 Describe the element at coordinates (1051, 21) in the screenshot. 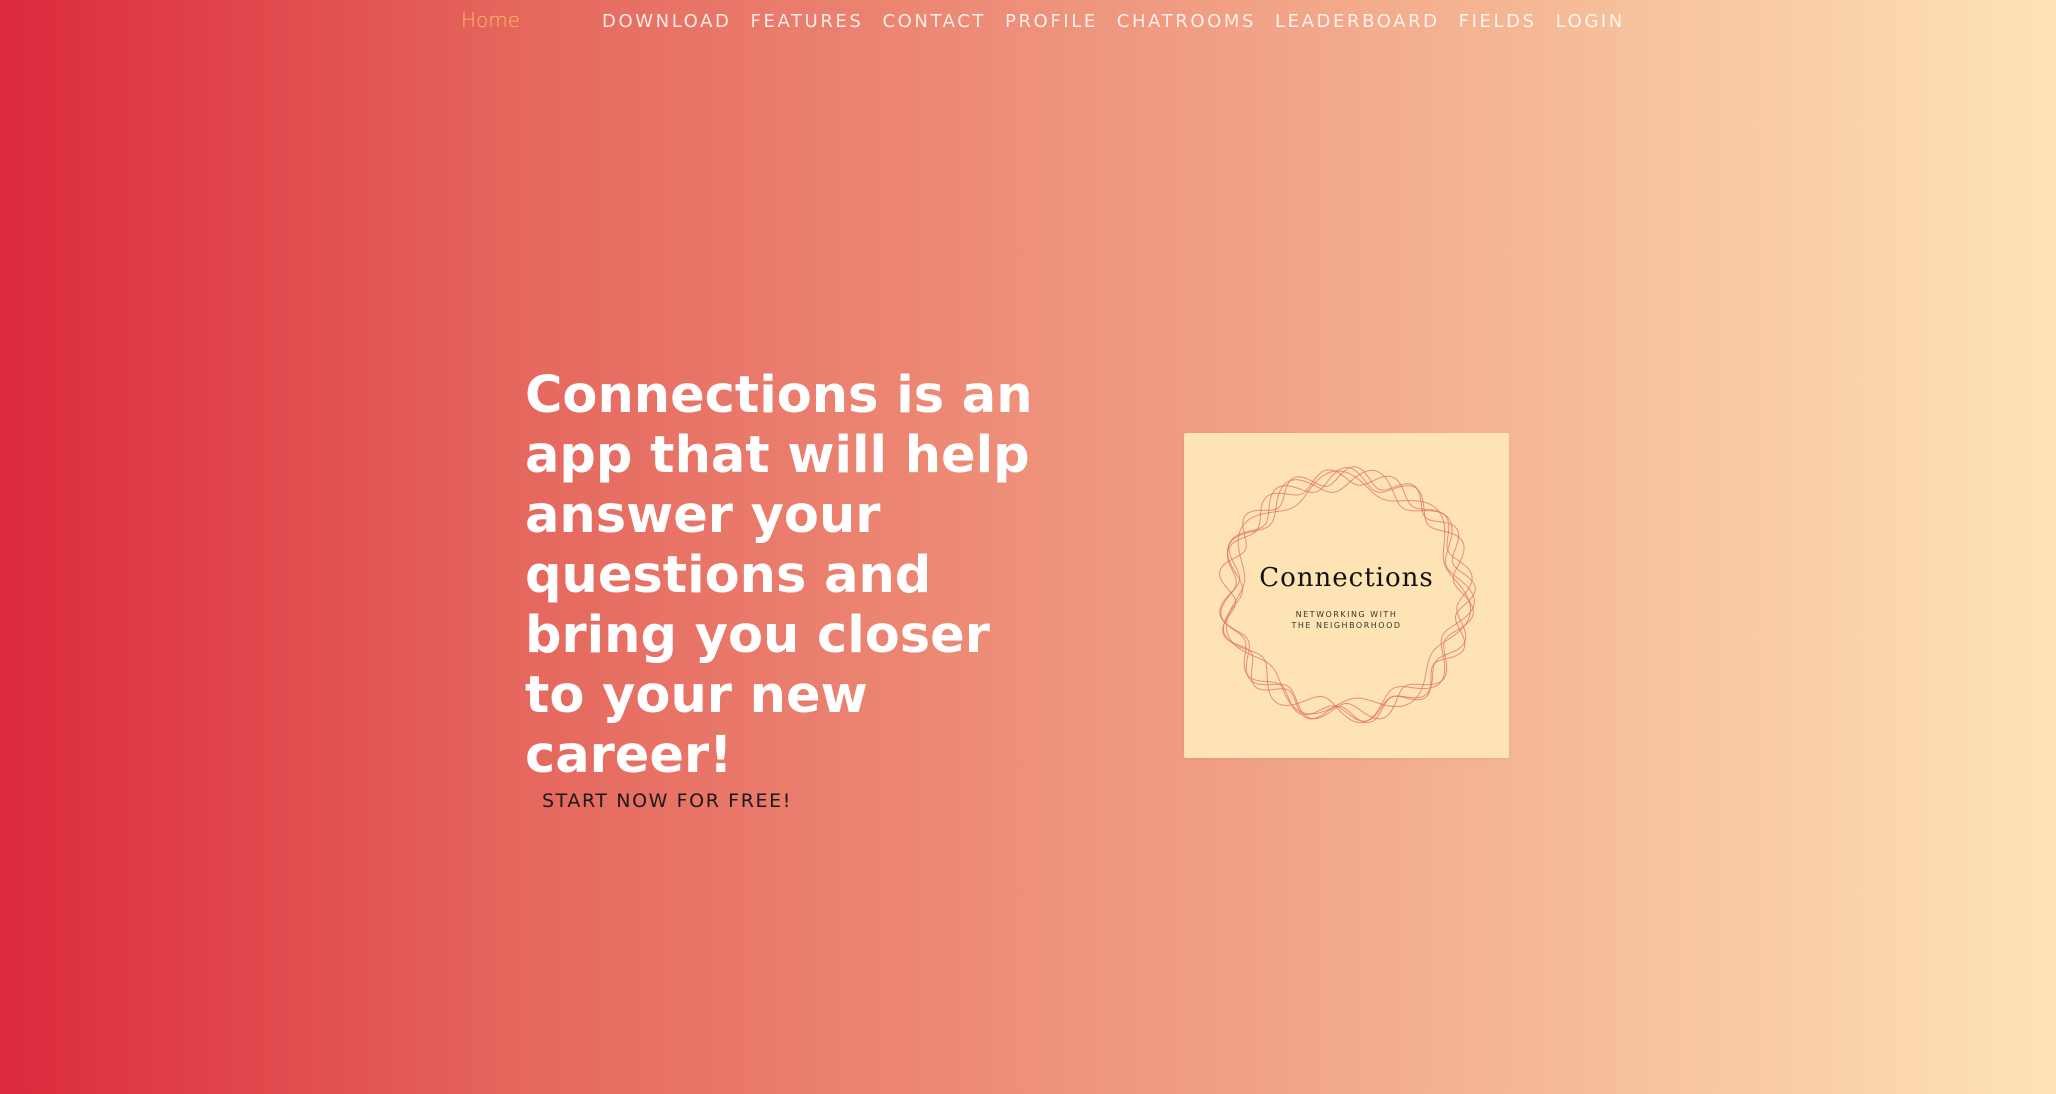

I see `nav-profile: PROFILE` at that location.